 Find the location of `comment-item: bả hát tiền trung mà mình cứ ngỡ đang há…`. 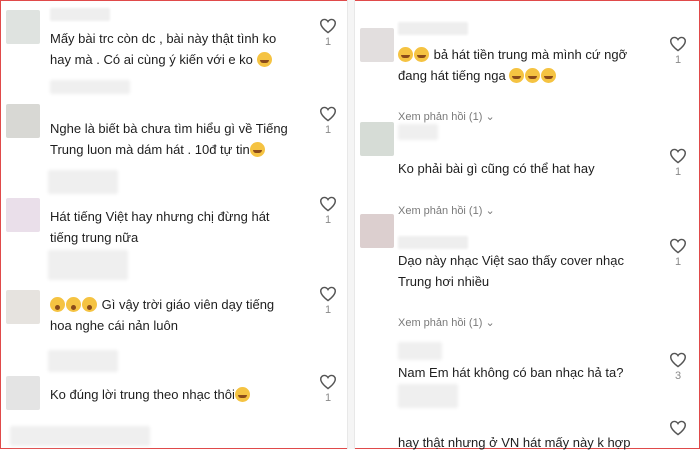

comment-item: bả hát tiền trung mà mình cứ ngỡ đang há… is located at coordinates (527, 75).